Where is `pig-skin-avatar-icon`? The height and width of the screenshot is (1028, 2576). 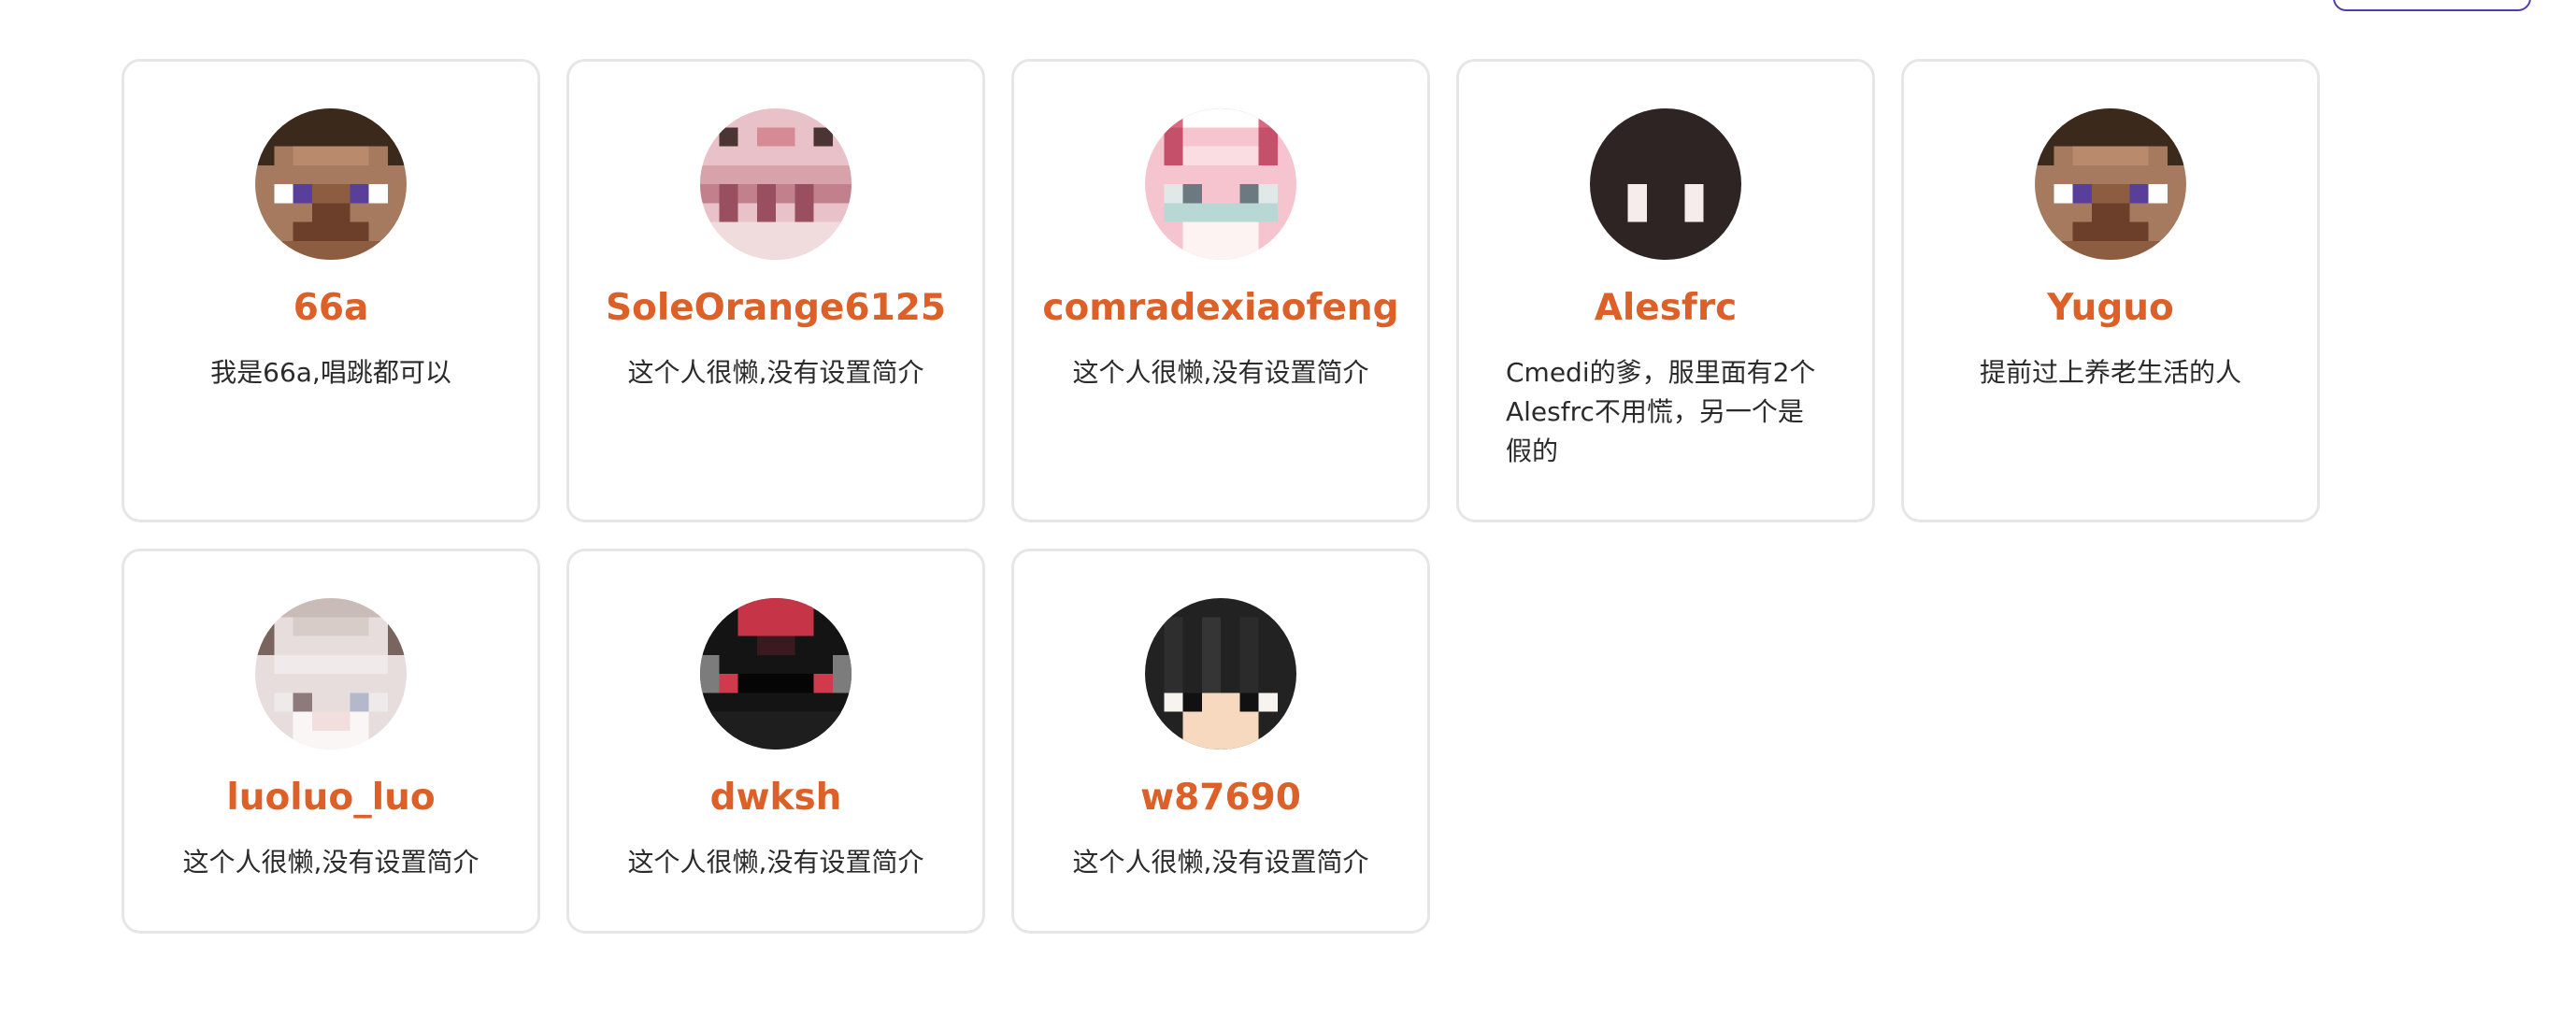 pig-skin-avatar-icon is located at coordinates (776, 184).